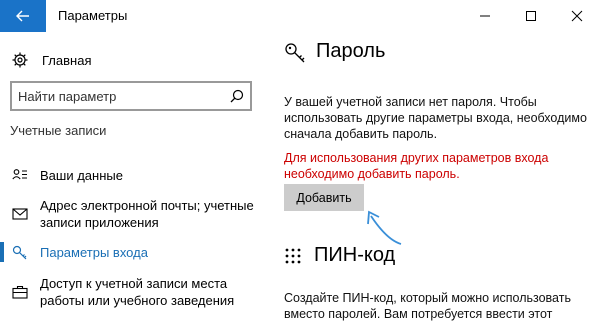 The height and width of the screenshot is (324, 600). I want to click on close-button, so click(577, 16).